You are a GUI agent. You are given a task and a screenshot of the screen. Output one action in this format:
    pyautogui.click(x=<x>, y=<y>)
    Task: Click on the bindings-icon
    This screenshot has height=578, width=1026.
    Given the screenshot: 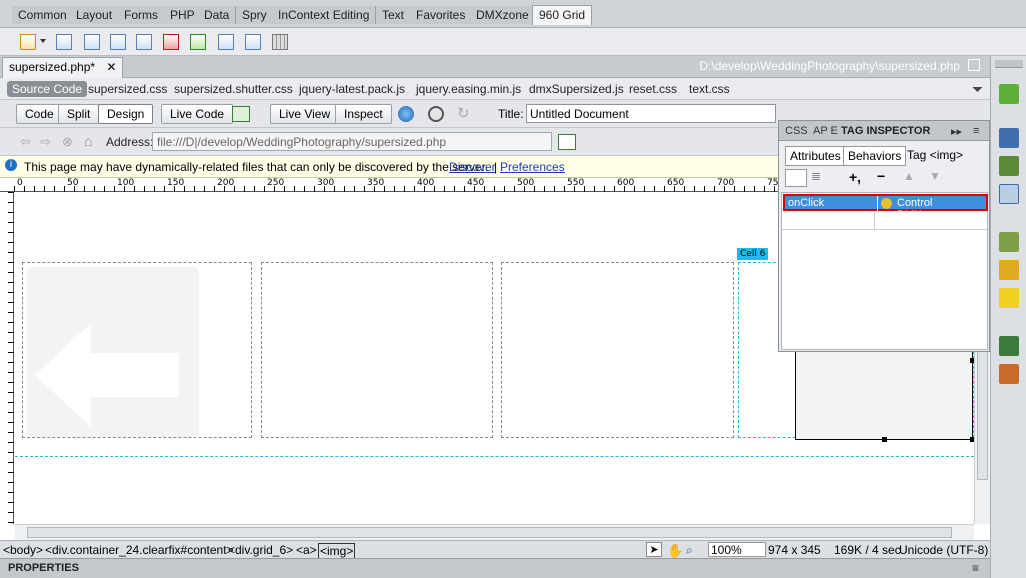 What is the action you would take?
    pyautogui.click(x=1009, y=270)
    